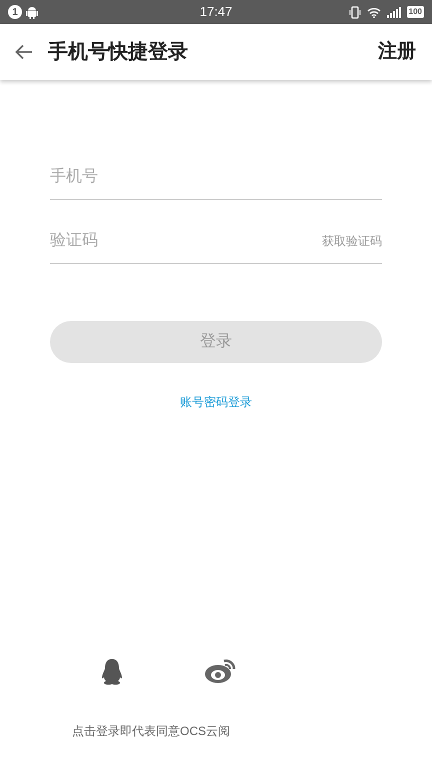 The width and height of the screenshot is (432, 768). Describe the element at coordinates (354, 12) in the screenshot. I see `vibrate-icon` at that location.